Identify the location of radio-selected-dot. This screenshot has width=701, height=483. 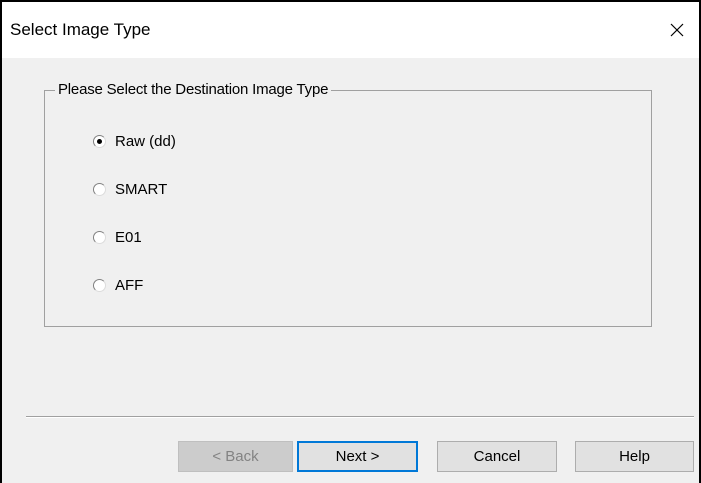
(99, 141).